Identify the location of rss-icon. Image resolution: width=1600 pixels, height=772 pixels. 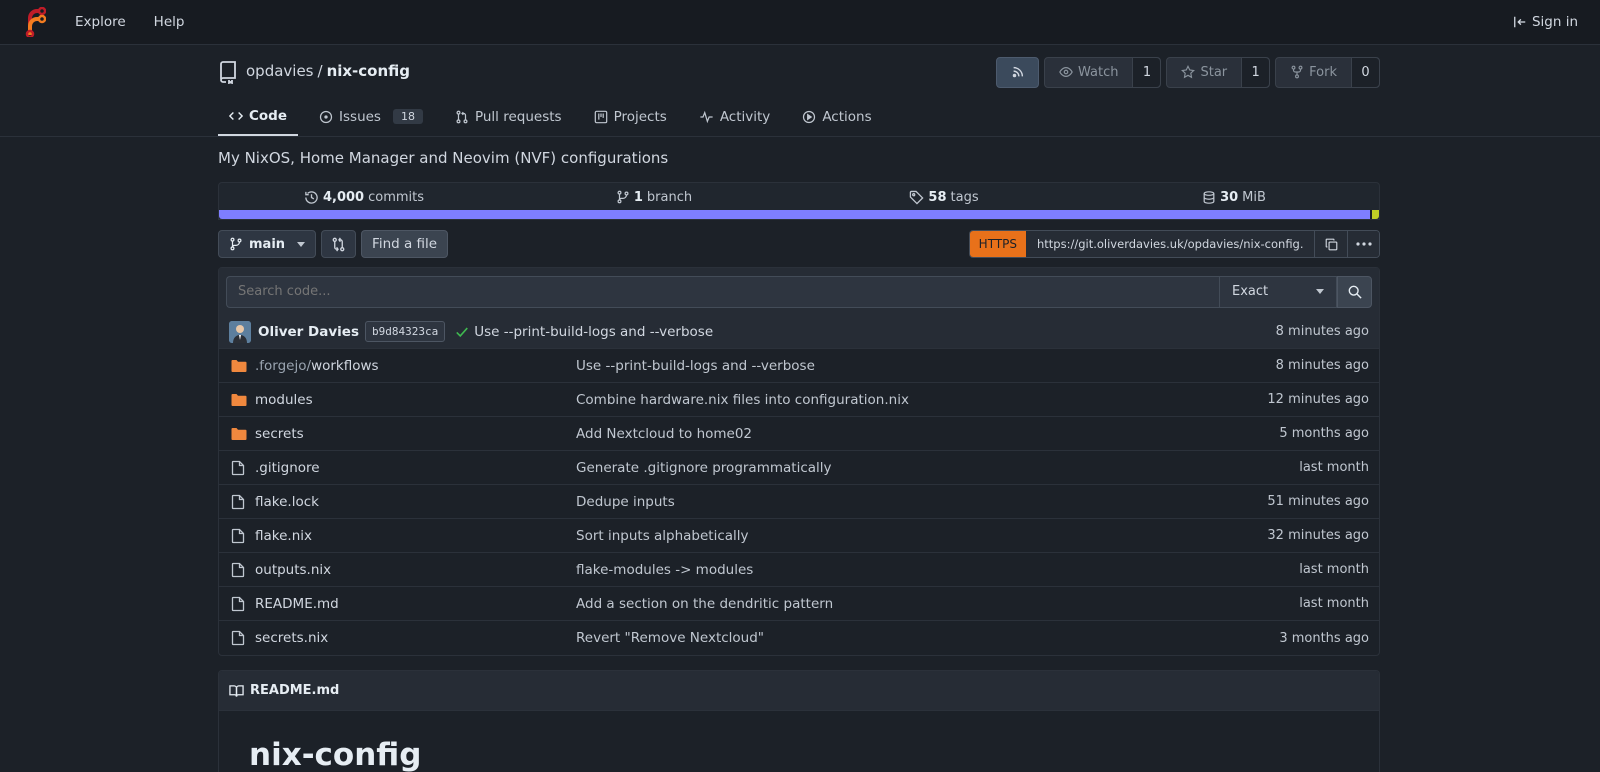
(1018, 72).